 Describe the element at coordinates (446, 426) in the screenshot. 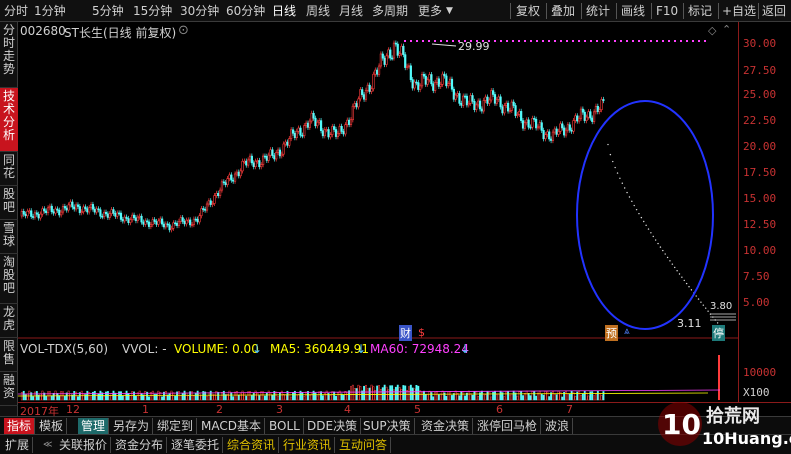

I see `tab-fund-decision: 资金决策` at that location.